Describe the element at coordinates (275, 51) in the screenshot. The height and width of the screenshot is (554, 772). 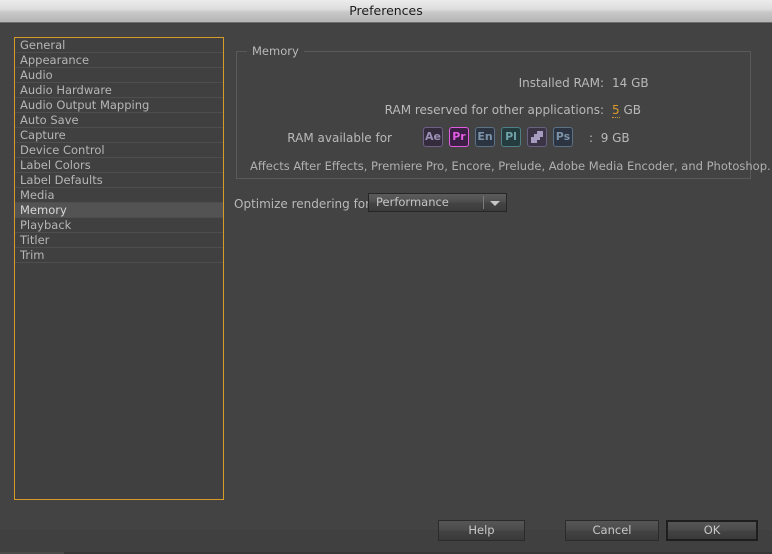
I see `memory-group-label: Memory` at that location.